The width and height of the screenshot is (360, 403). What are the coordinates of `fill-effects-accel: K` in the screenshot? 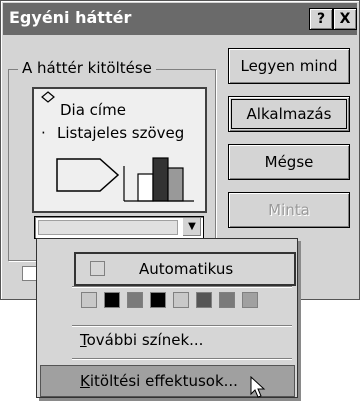 It's located at (85, 381).